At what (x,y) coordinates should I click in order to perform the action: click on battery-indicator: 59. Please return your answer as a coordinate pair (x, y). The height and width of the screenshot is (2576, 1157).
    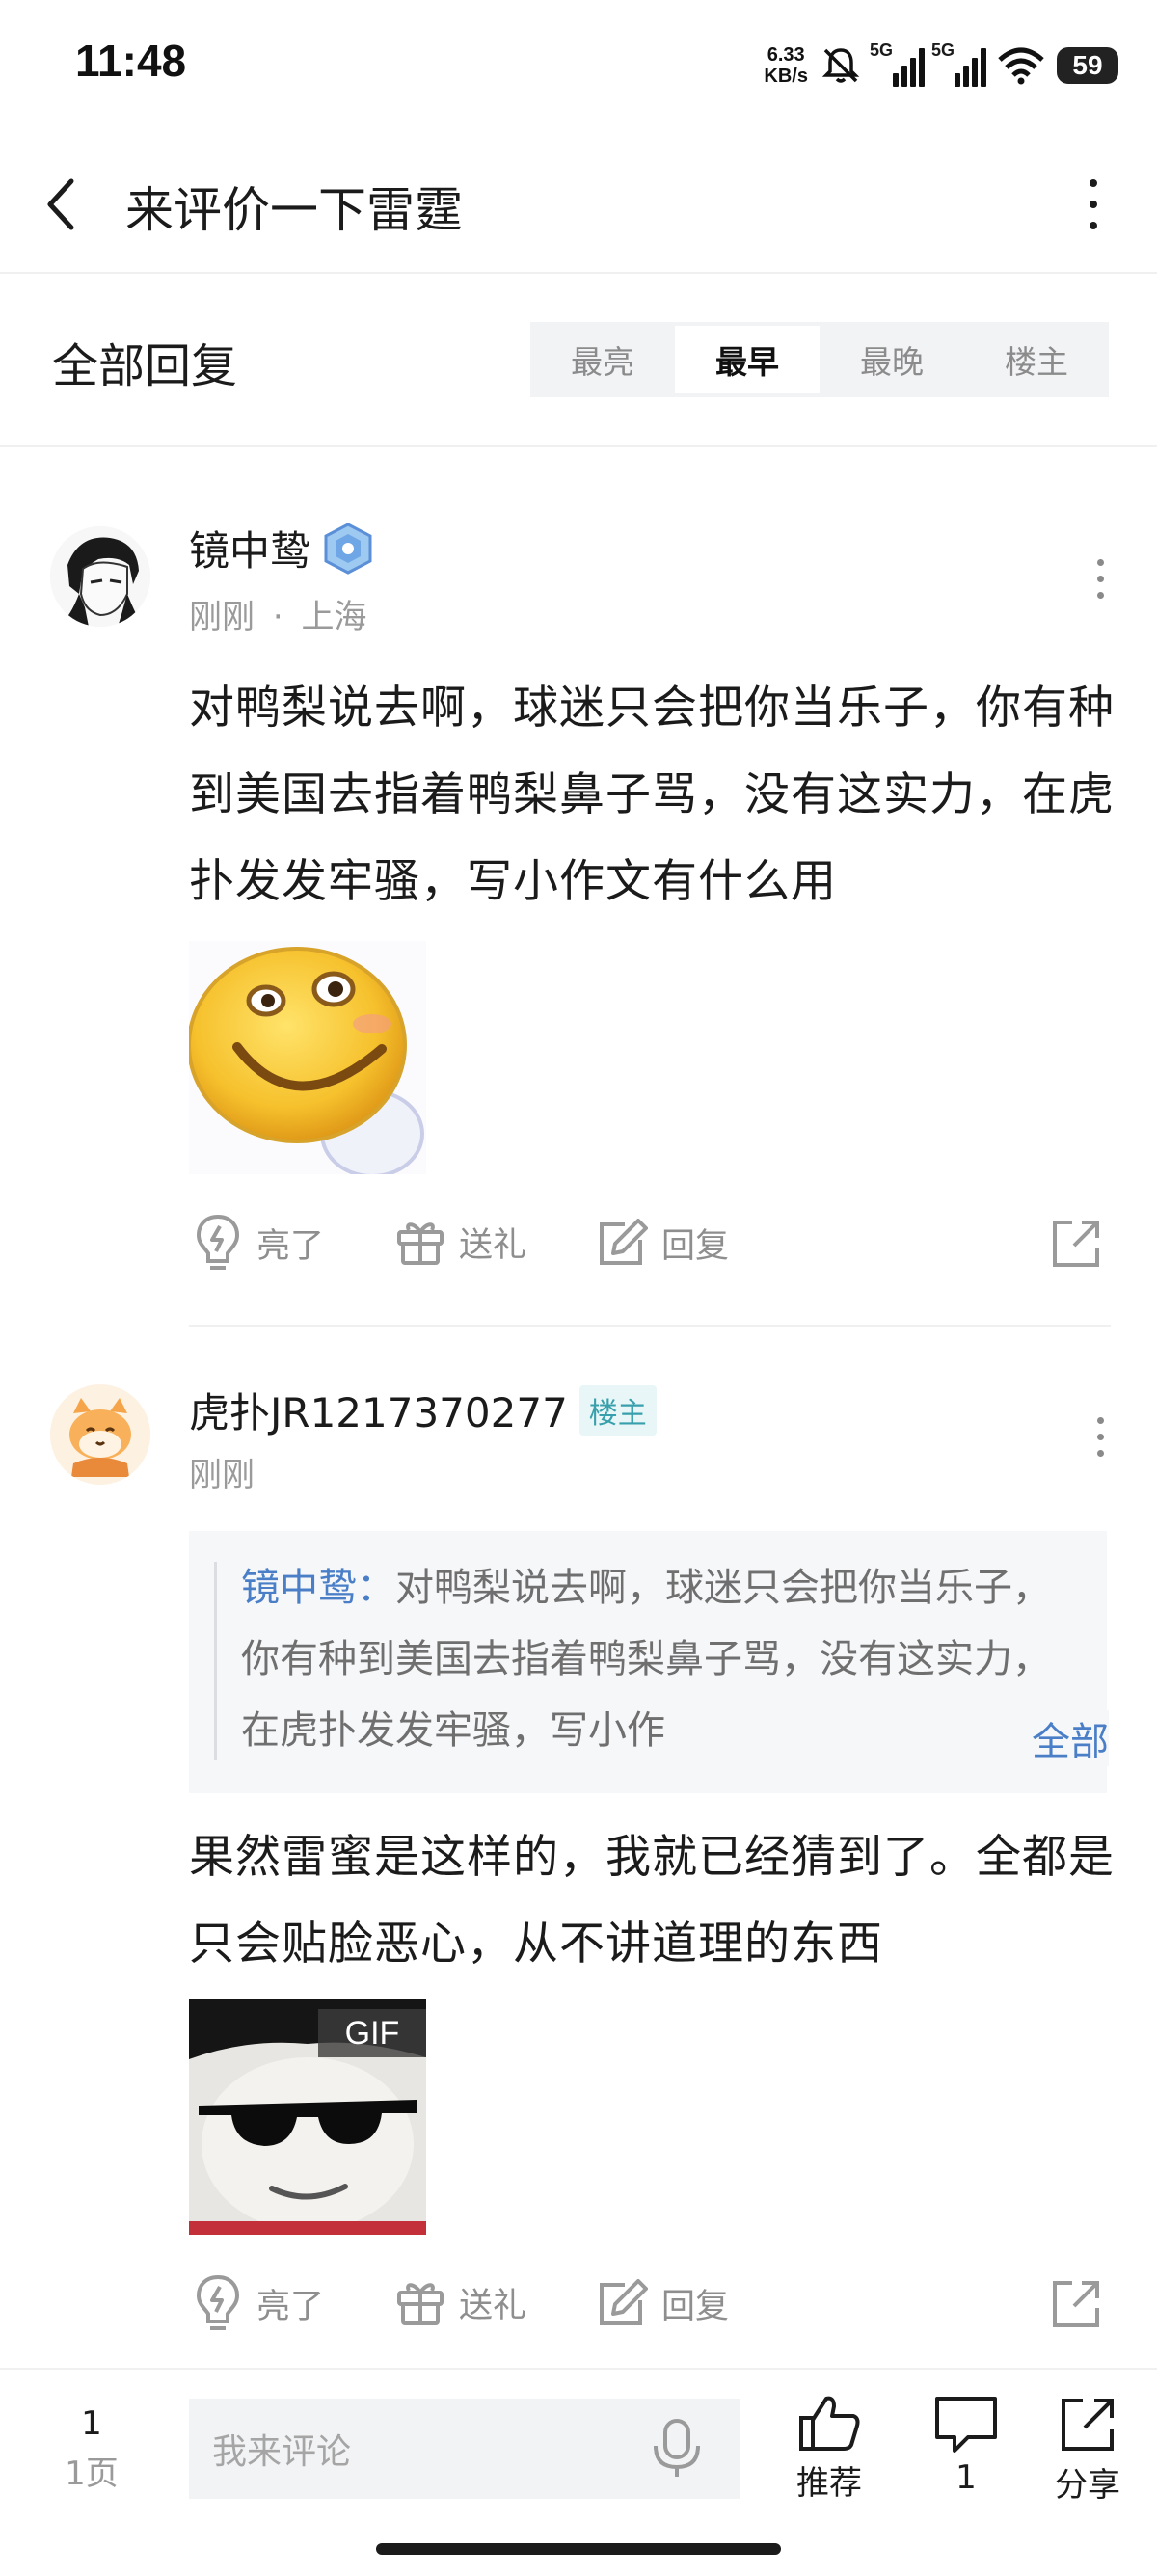
    Looking at the image, I should click on (1087, 66).